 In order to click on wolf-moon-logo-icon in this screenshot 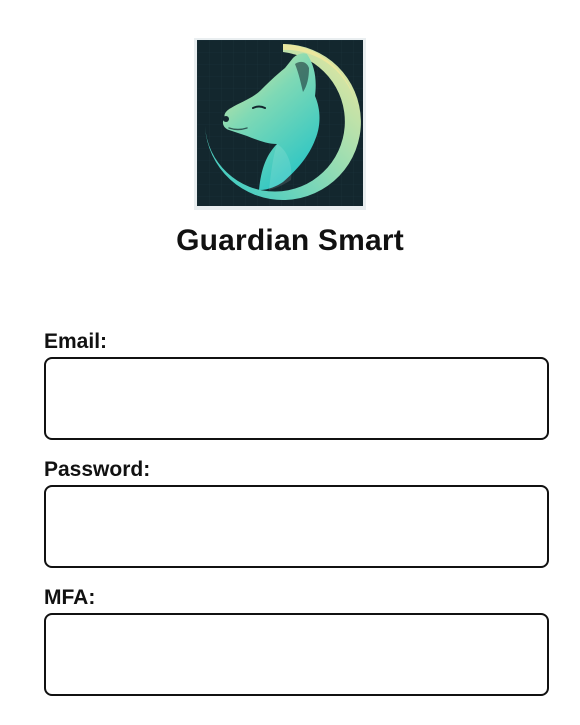, I will do `click(280, 123)`.